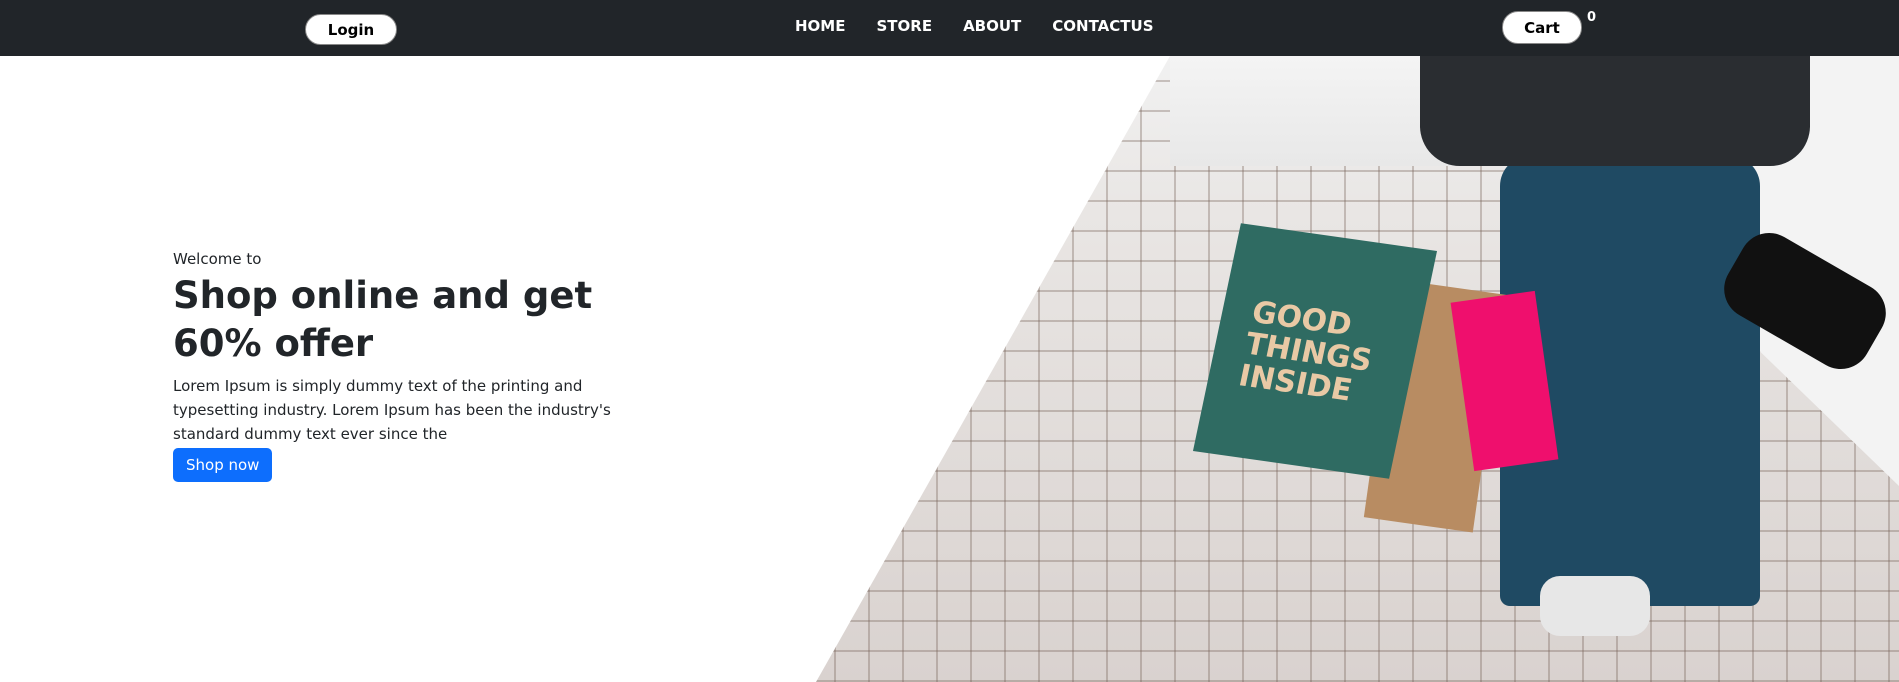 The width and height of the screenshot is (1899, 682). I want to click on welcome-text: Welcome to, so click(217, 259).